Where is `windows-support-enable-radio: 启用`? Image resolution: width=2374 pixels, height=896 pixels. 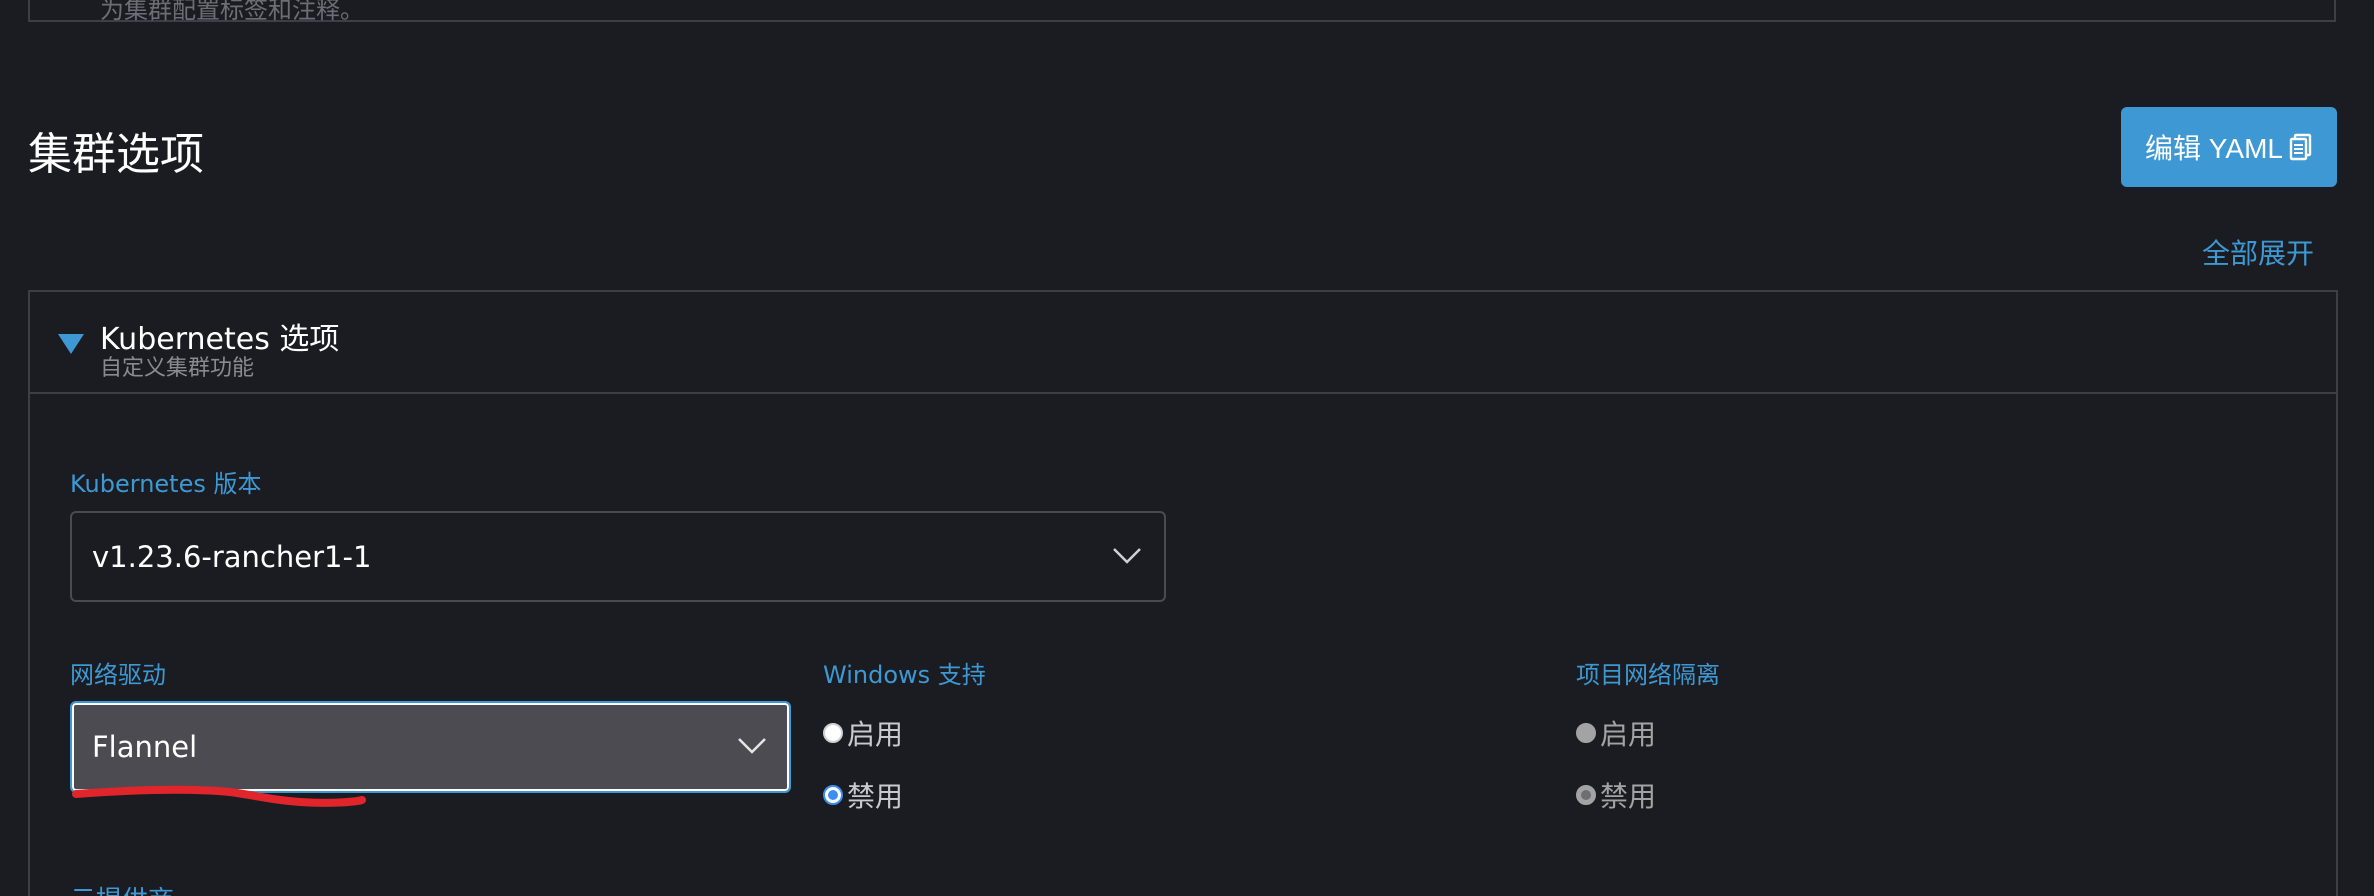 windows-support-enable-radio: 启用 is located at coordinates (863, 733).